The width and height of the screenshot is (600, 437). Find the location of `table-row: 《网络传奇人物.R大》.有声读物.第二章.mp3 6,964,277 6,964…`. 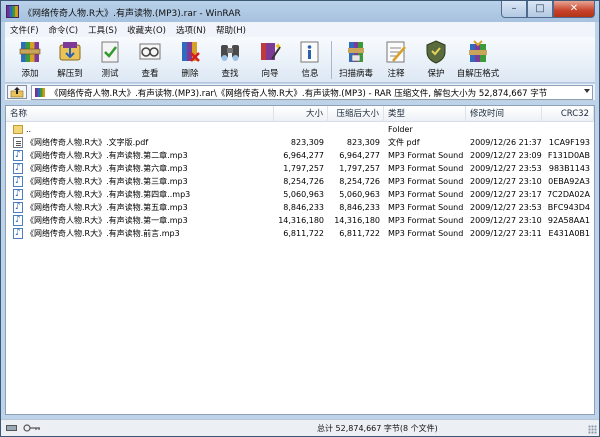

table-row: 《网络传奇人物.R大》.有声读物.第二章.mp3 6,964,277 6,964… is located at coordinates (300, 155).